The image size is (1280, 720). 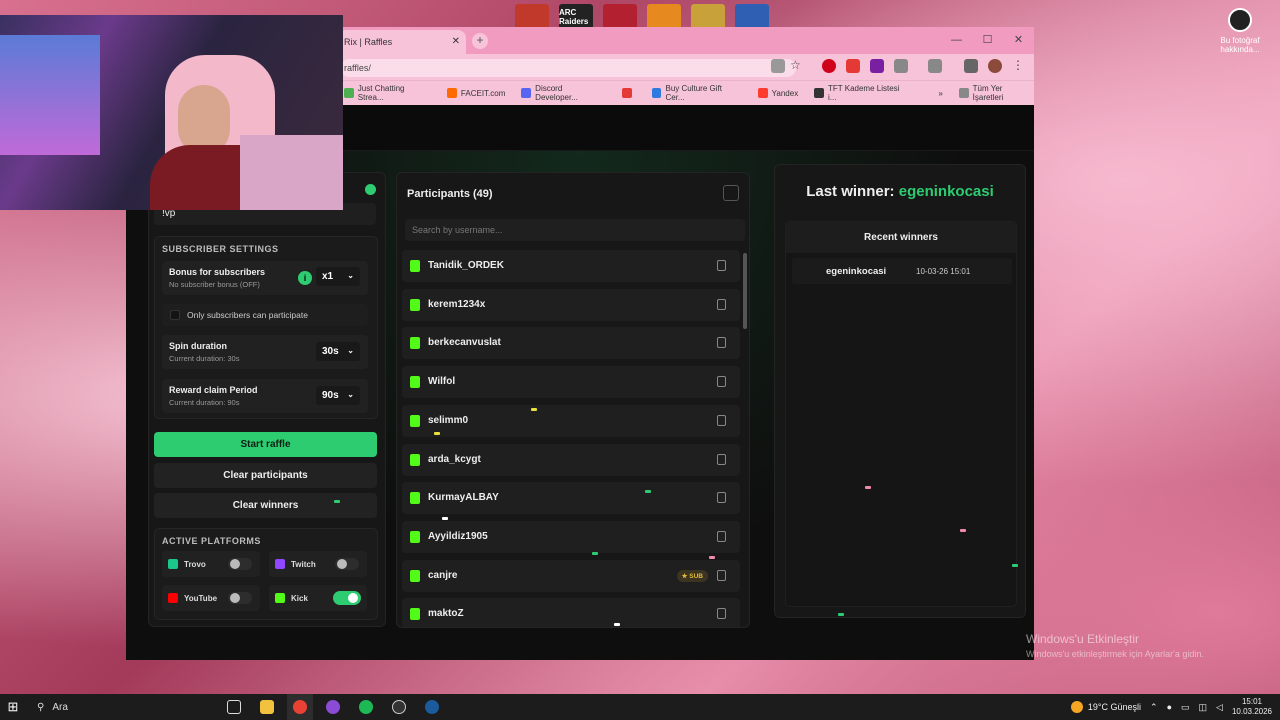 I want to click on info-icon, so click(x=370, y=189).